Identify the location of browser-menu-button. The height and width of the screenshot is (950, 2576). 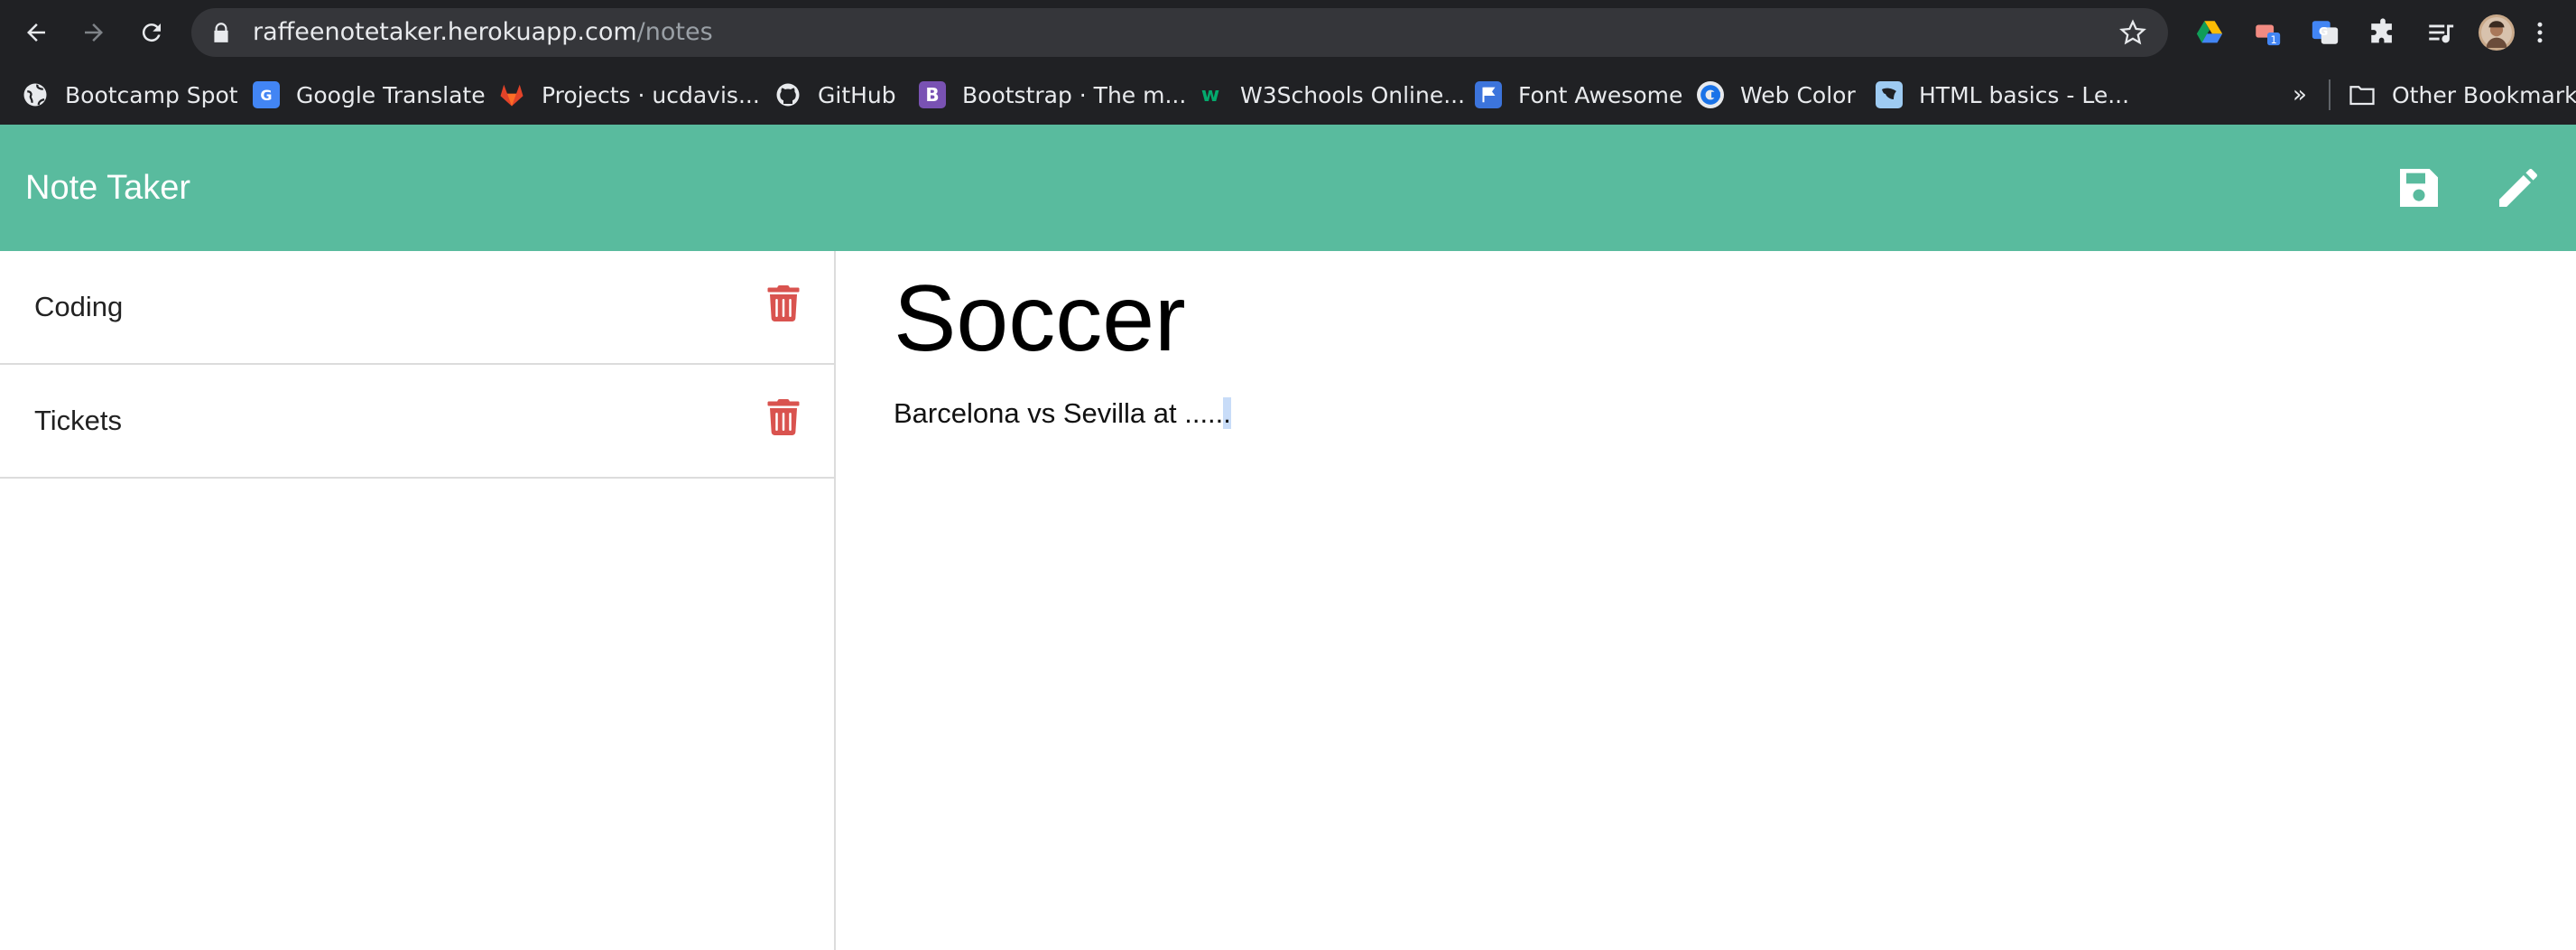
(2540, 32).